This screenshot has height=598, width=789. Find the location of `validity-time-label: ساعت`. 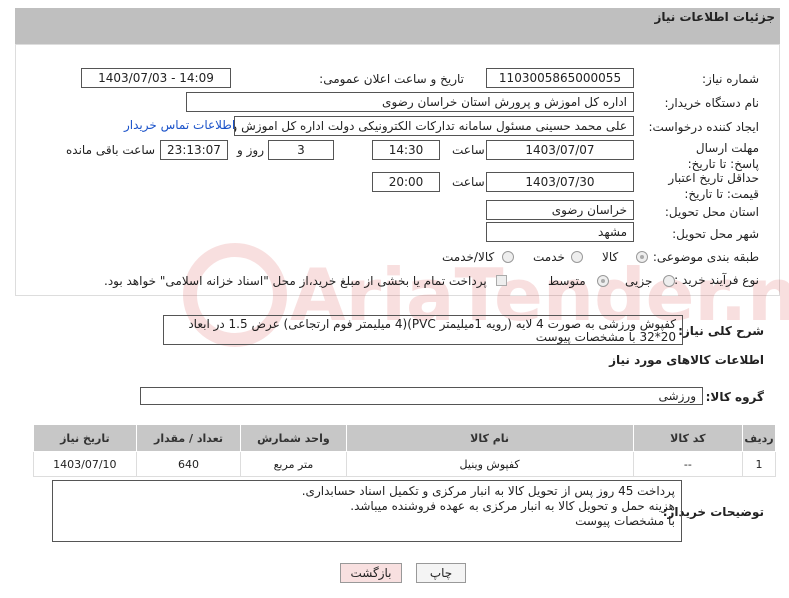

validity-time-label: ساعت is located at coordinates (468, 182).